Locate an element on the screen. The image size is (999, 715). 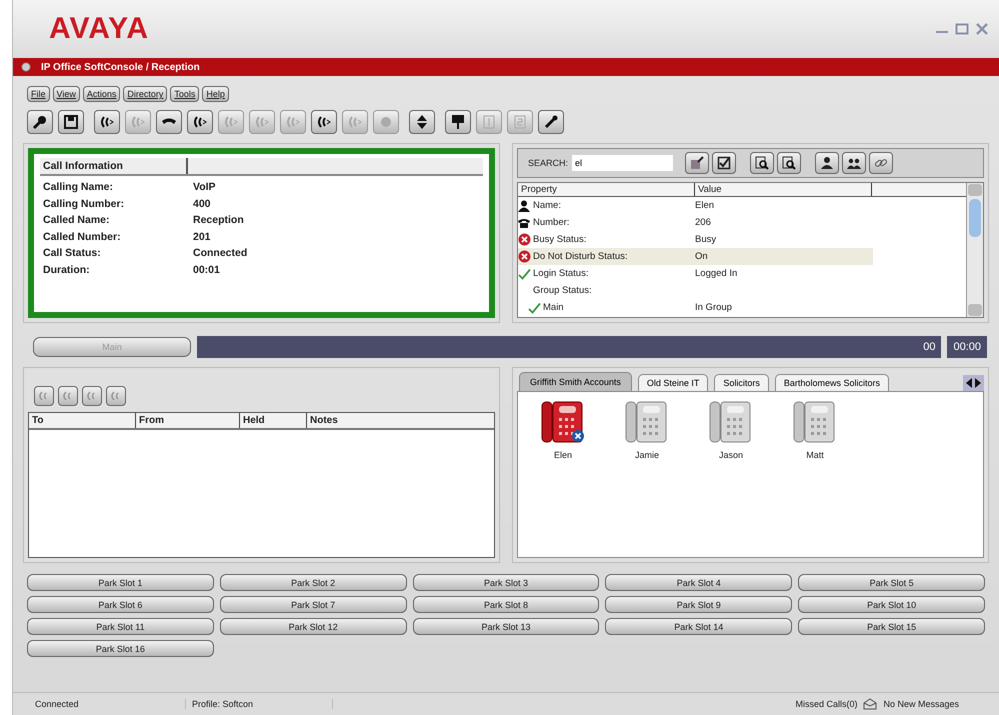
edit-note-icon is located at coordinates (697, 163).